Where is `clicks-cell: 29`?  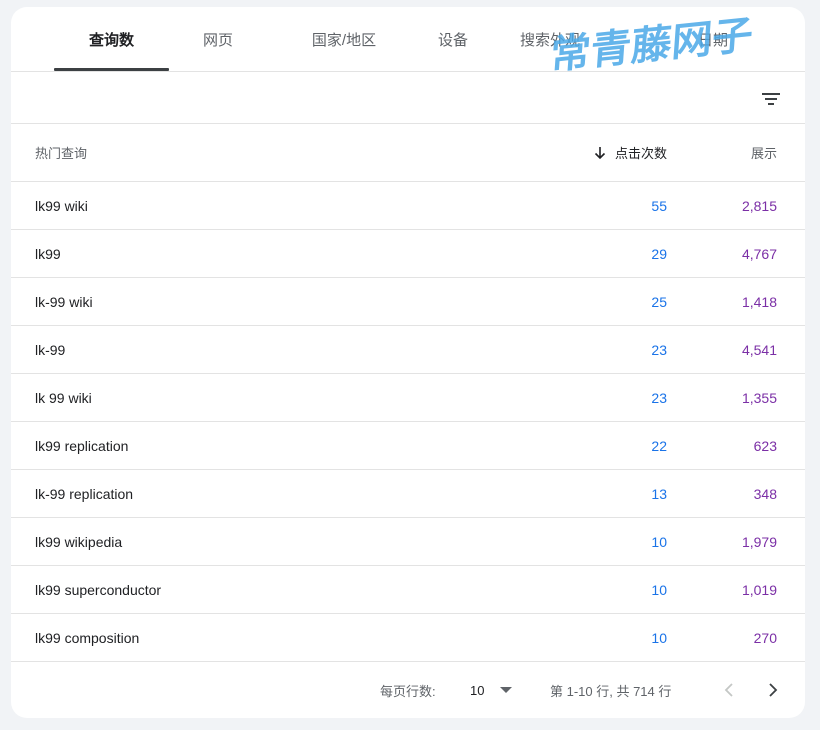 clicks-cell: 29 is located at coordinates (659, 253).